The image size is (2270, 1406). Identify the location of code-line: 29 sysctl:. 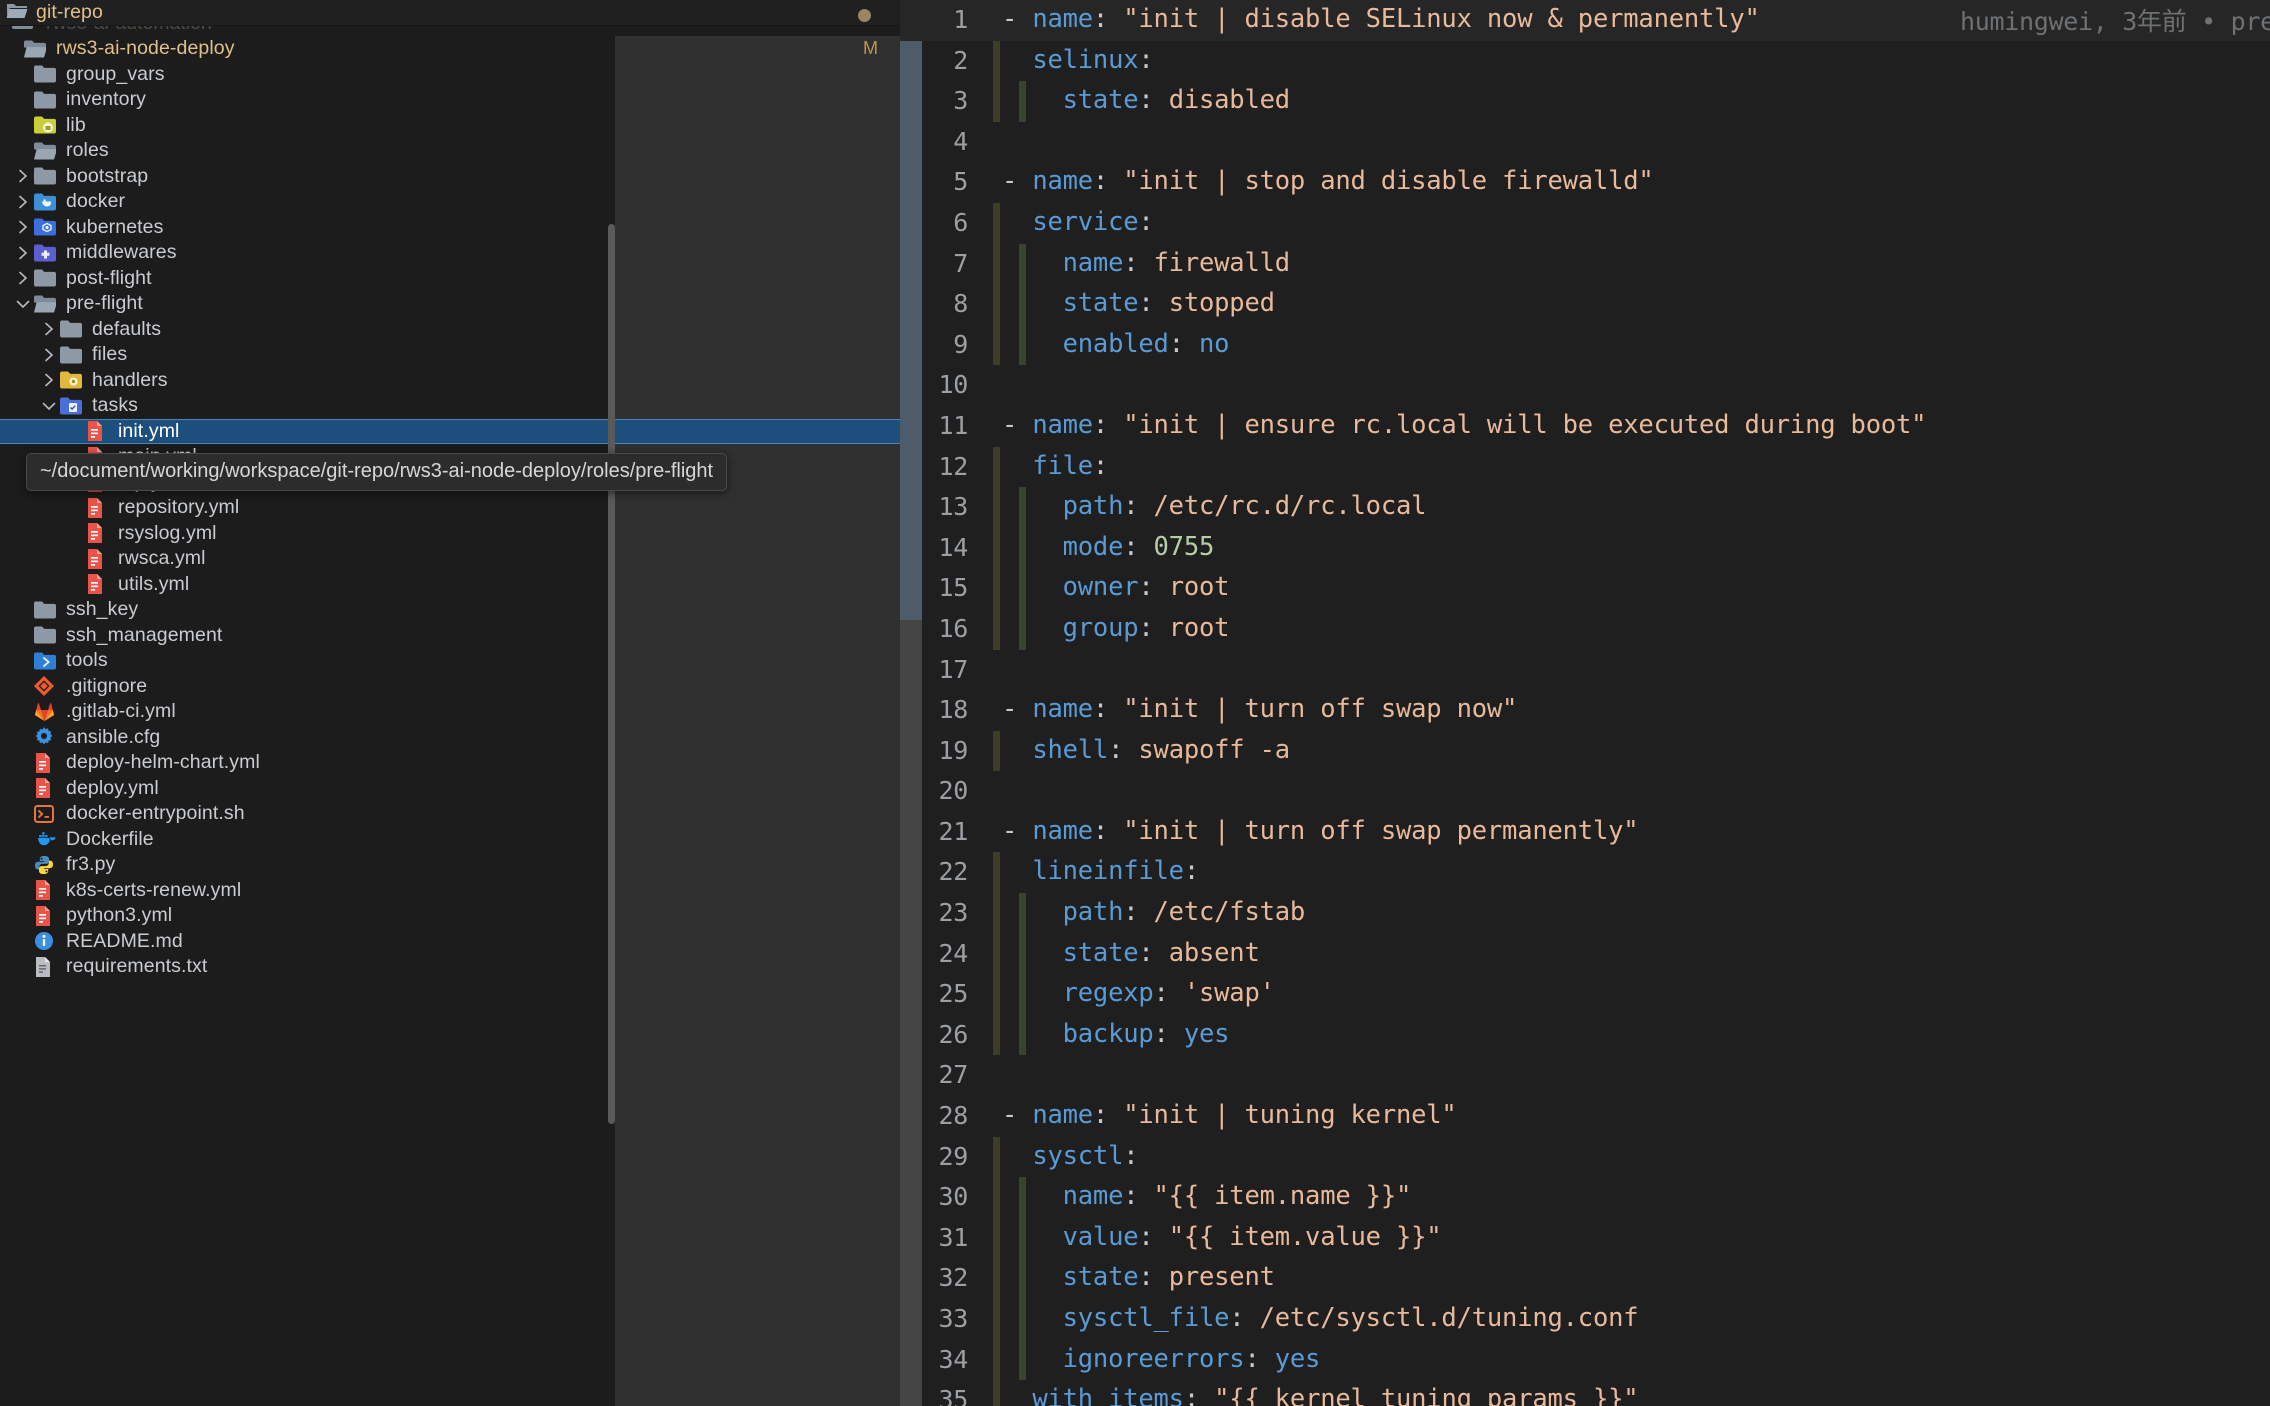
(1585, 1157).